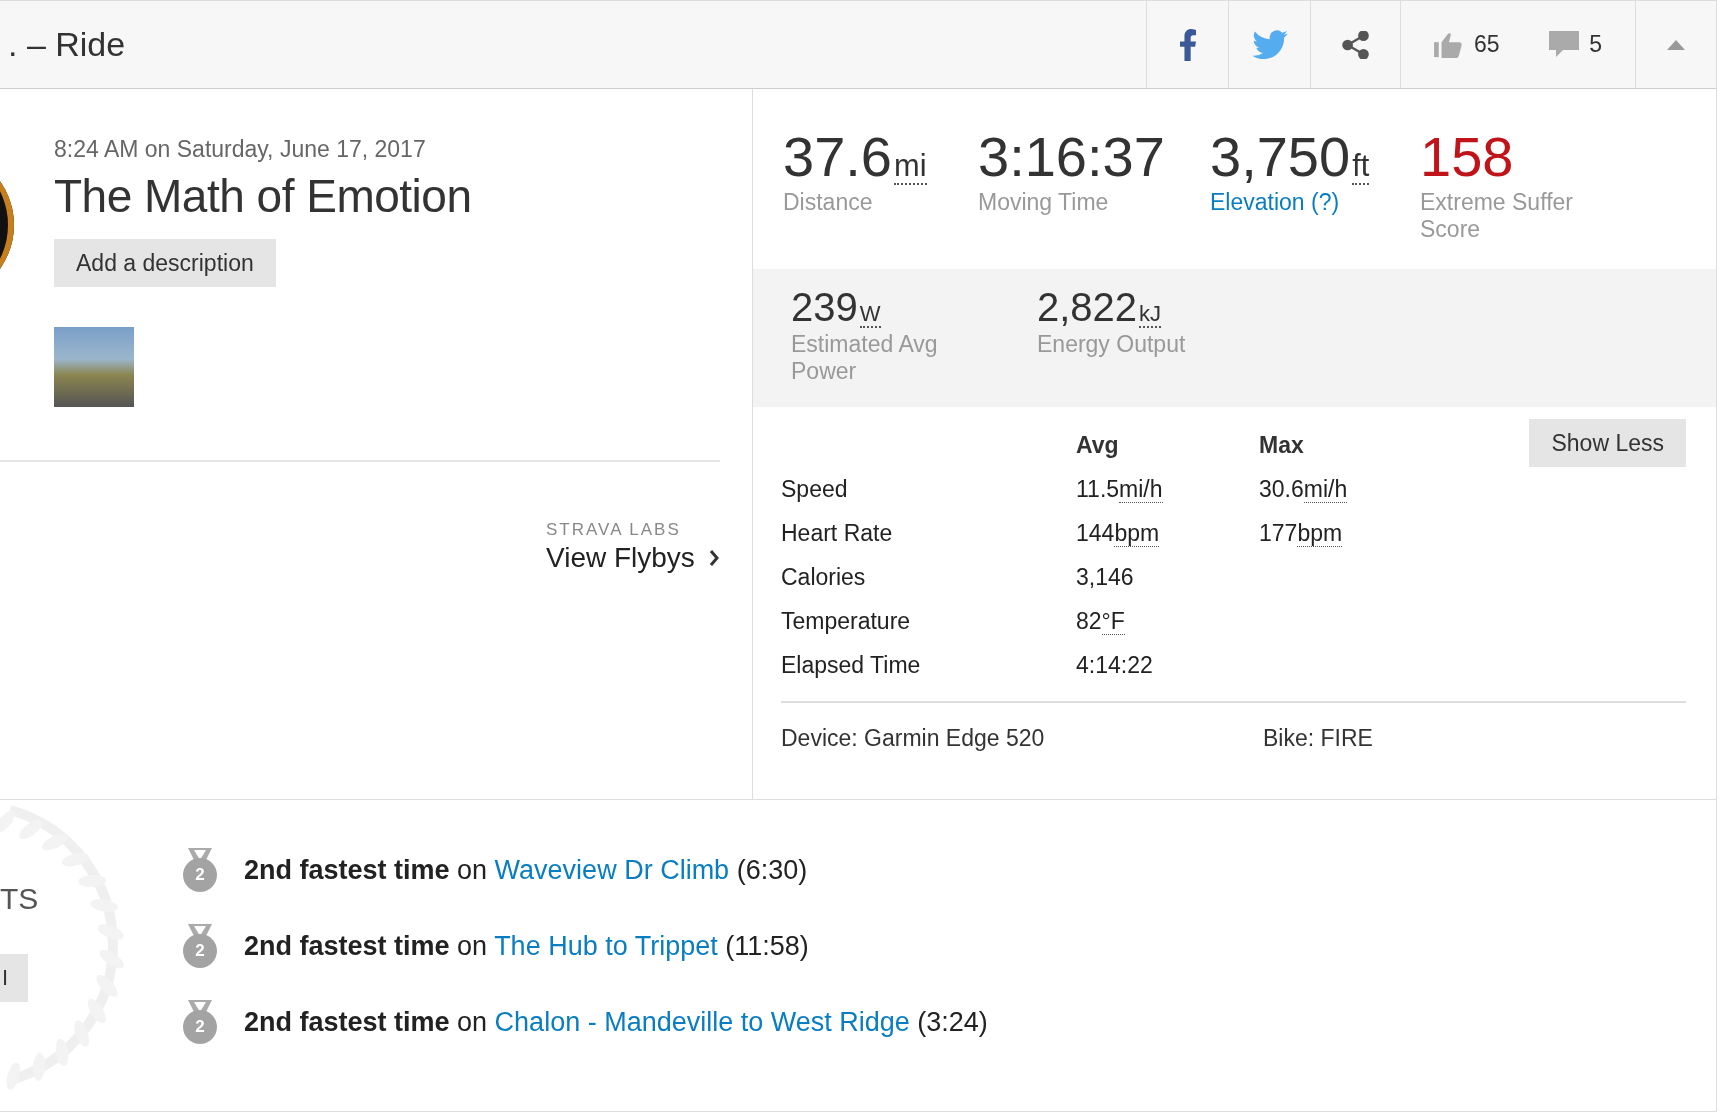 This screenshot has width=1720, height=1120. What do you see at coordinates (263, 196) in the screenshot?
I see `activity-title: The Math of Emotion` at bounding box center [263, 196].